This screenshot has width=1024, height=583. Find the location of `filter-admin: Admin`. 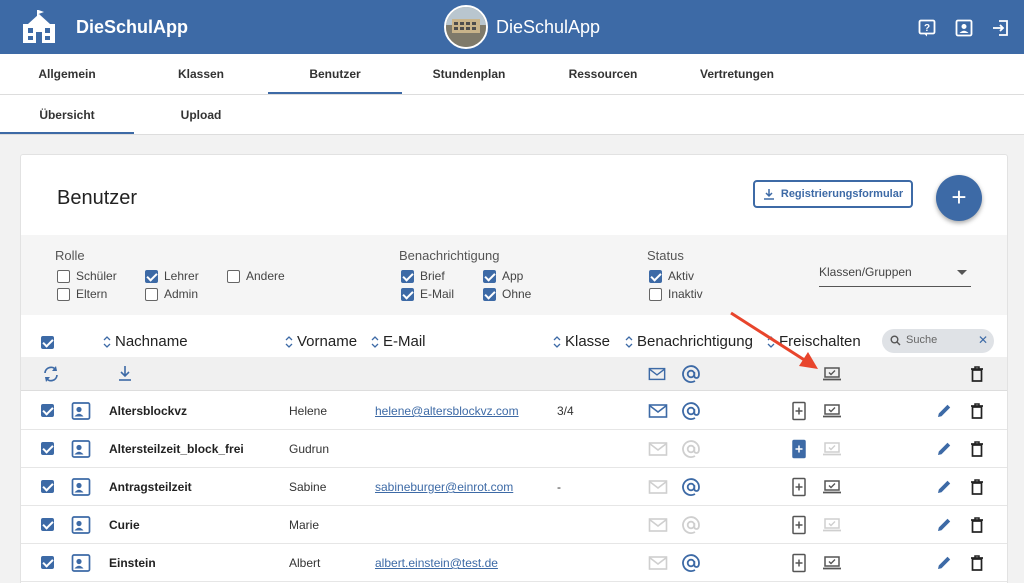

filter-admin: Admin is located at coordinates (171, 294).